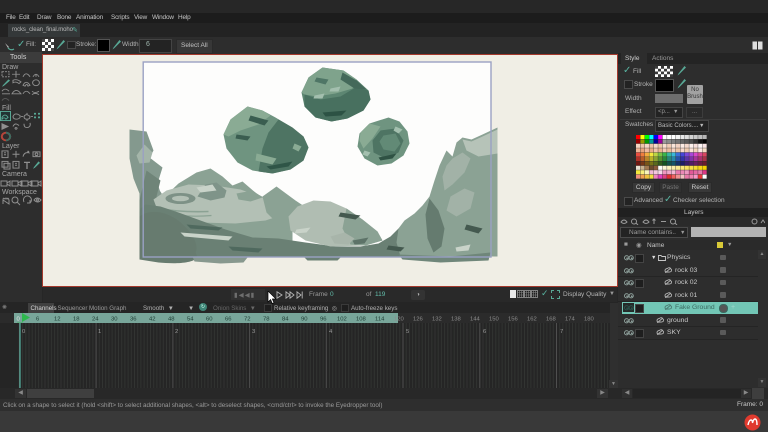  Describe the element at coordinates (532, 320) in the screenshot. I see `svg-text: 162` at that location.